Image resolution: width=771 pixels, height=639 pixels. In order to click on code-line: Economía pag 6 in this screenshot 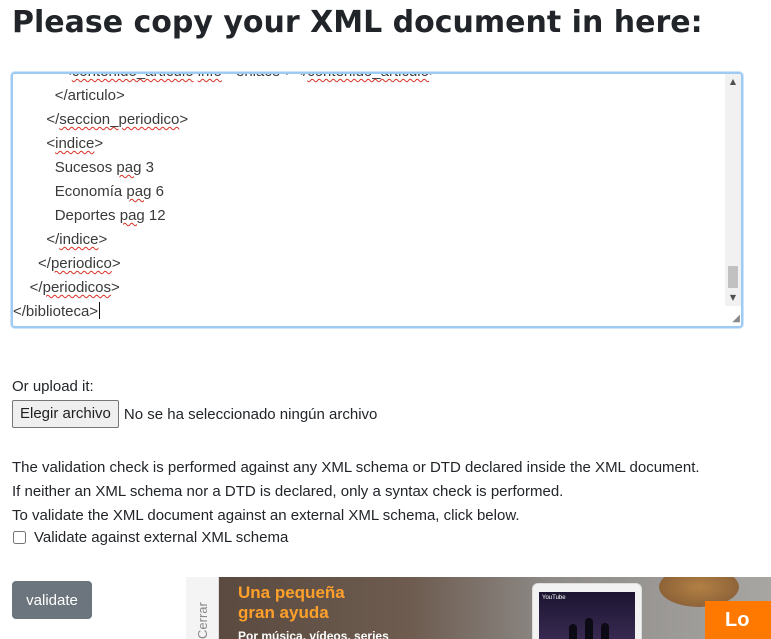, I will do `click(368, 192)`.